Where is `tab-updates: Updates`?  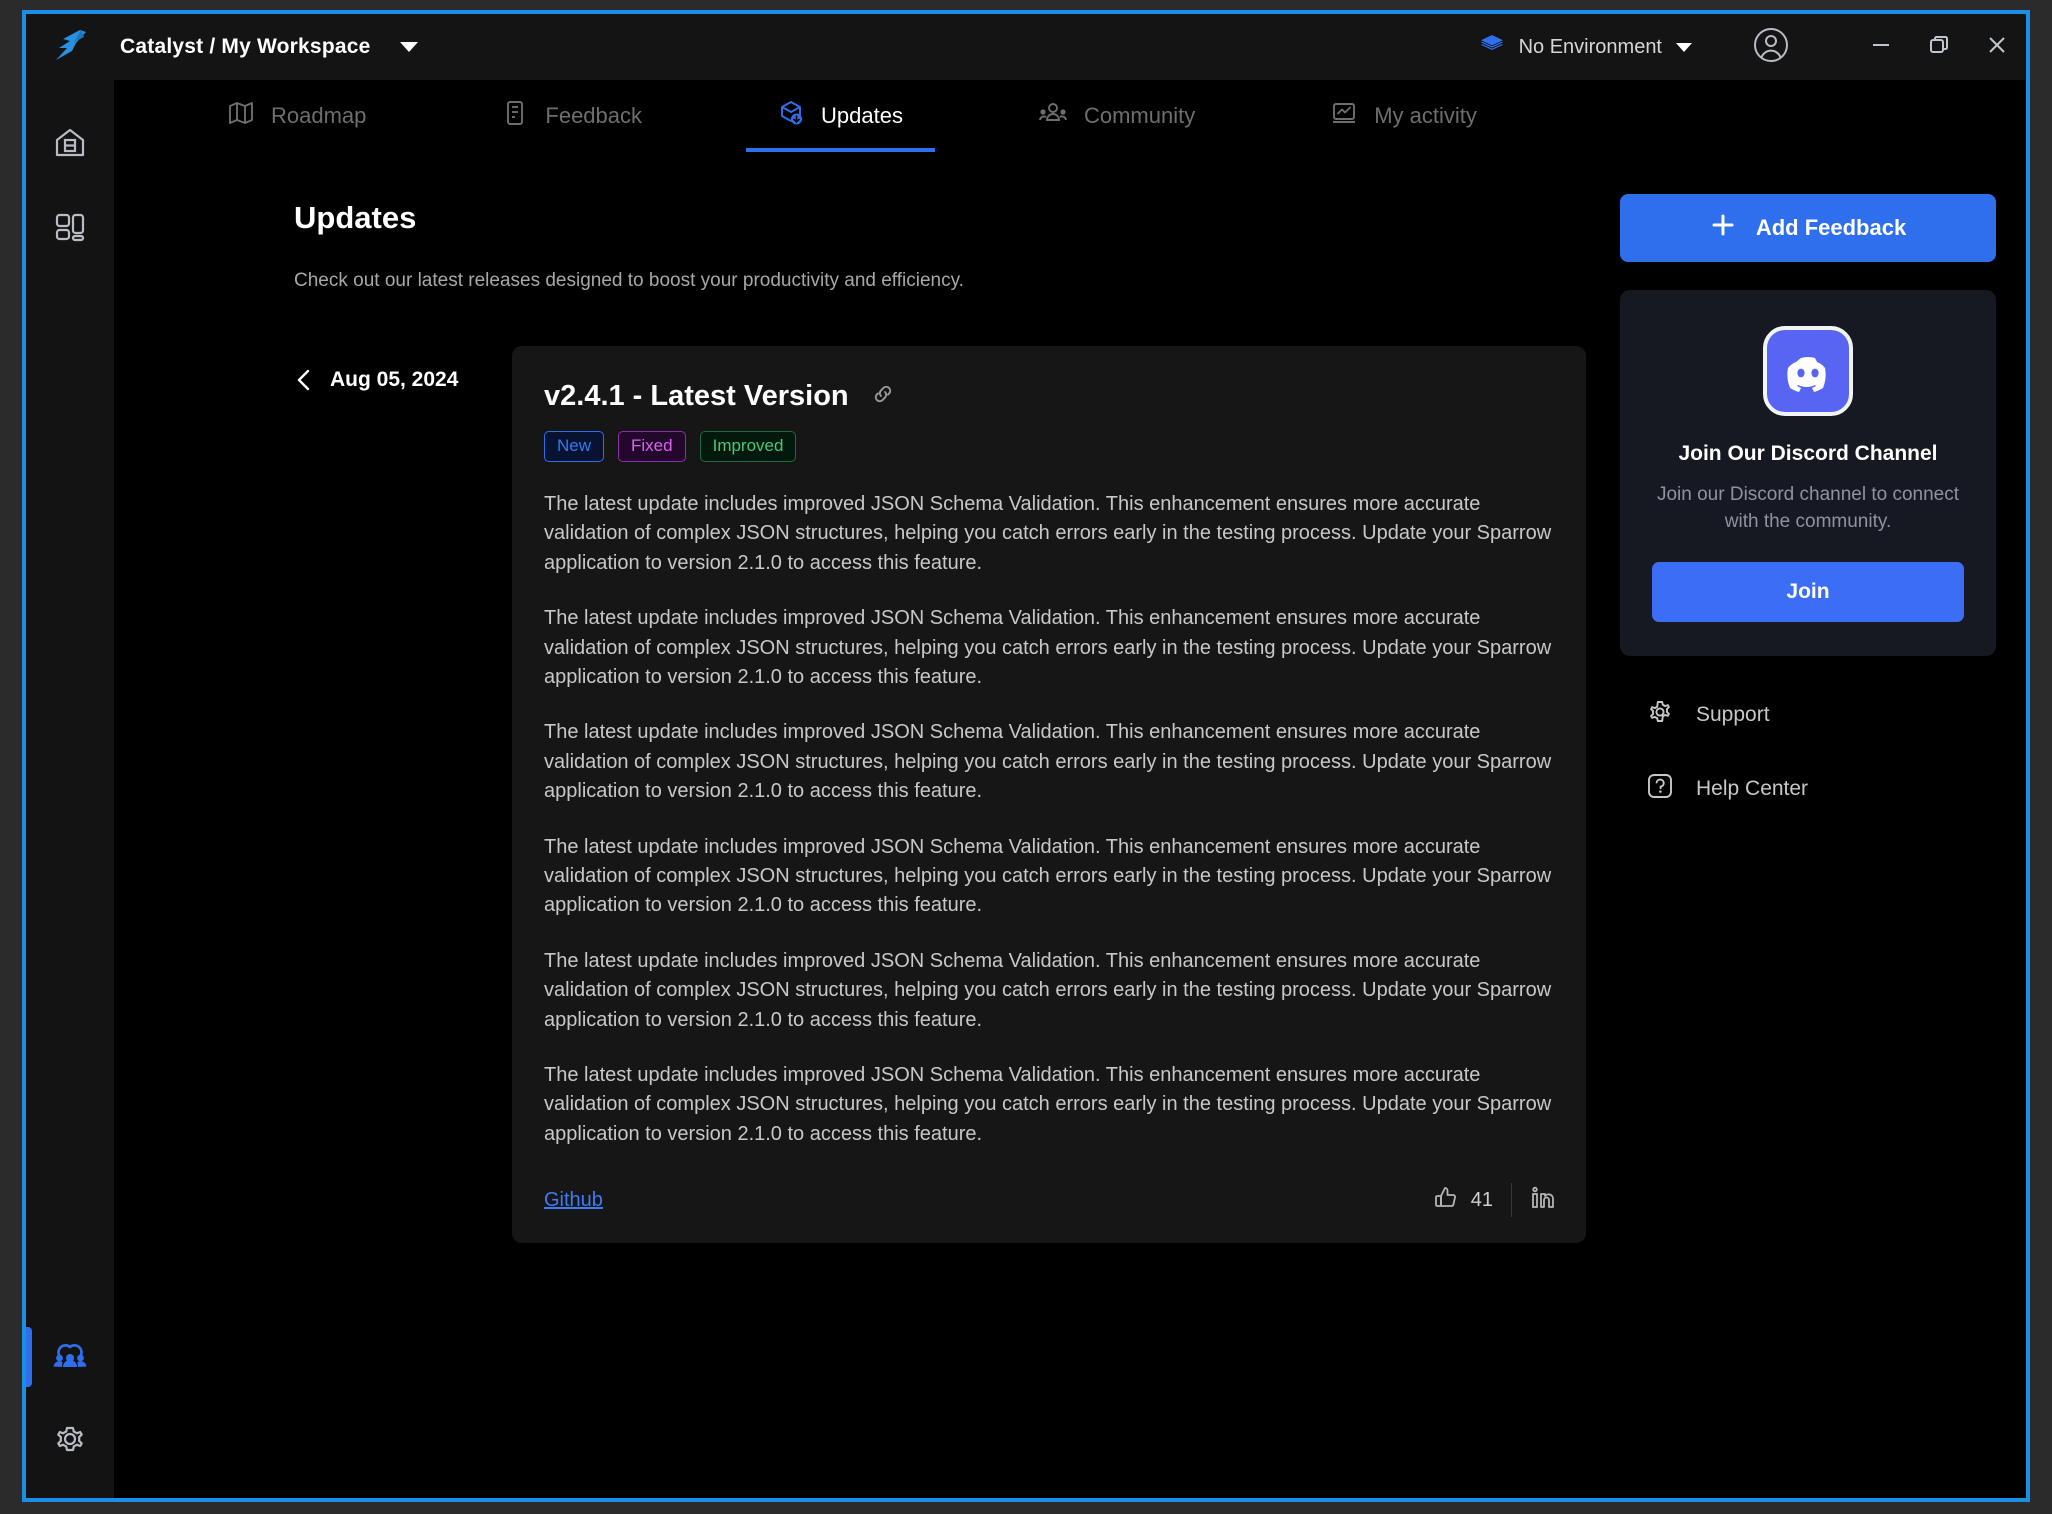
tab-updates: Updates is located at coordinates (840, 116).